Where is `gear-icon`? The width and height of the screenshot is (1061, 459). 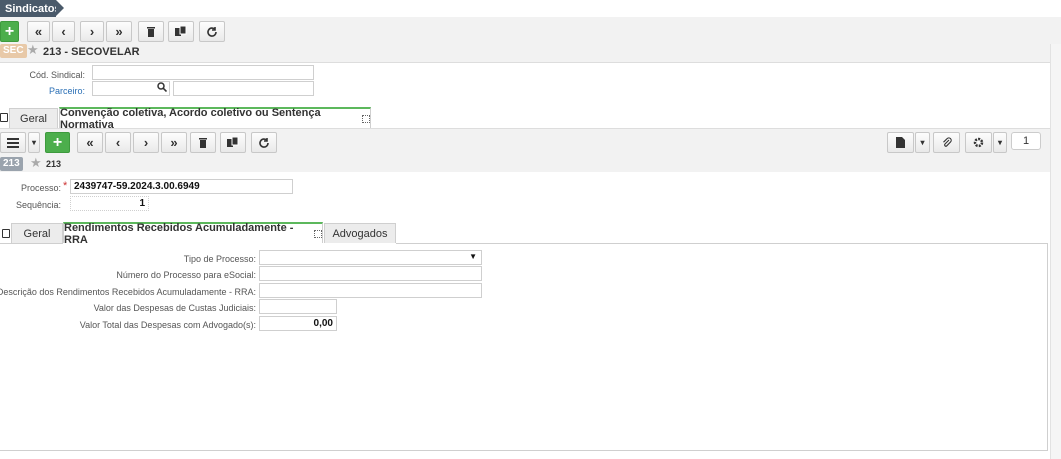 gear-icon is located at coordinates (978, 142).